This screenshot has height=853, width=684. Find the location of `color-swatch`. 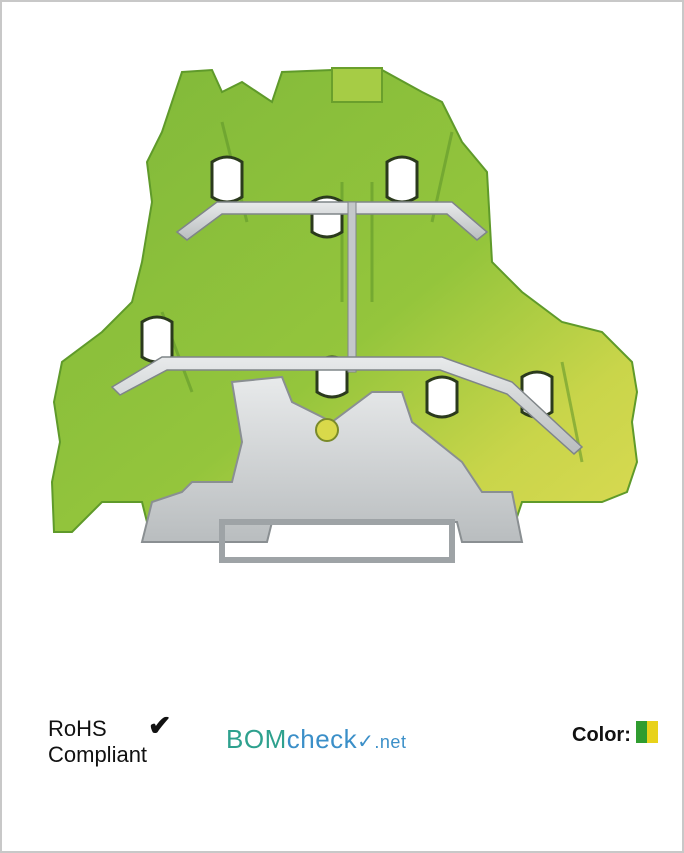

color-swatch is located at coordinates (647, 732).